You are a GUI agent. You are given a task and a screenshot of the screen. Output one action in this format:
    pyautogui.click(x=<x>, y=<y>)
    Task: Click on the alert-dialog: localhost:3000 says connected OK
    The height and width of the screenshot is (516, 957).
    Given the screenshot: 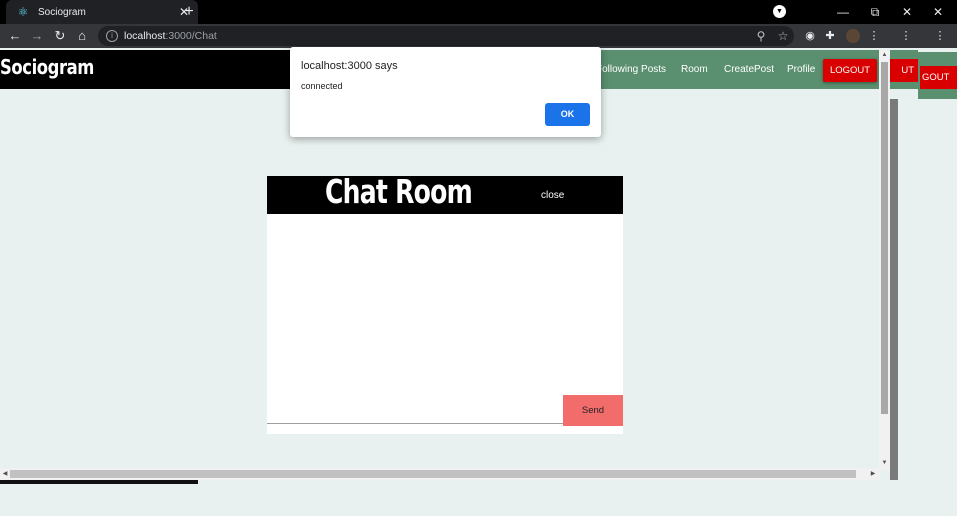 What is the action you would take?
    pyautogui.click(x=445, y=92)
    